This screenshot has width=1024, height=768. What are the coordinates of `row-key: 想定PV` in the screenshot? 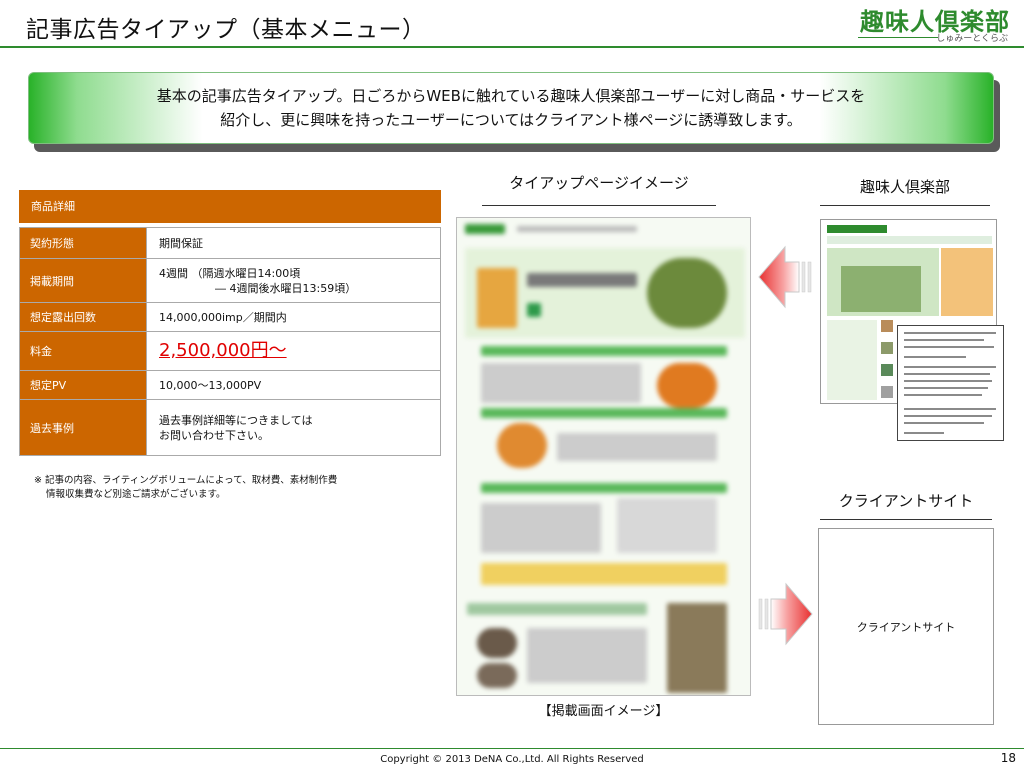 It's located at (83, 385).